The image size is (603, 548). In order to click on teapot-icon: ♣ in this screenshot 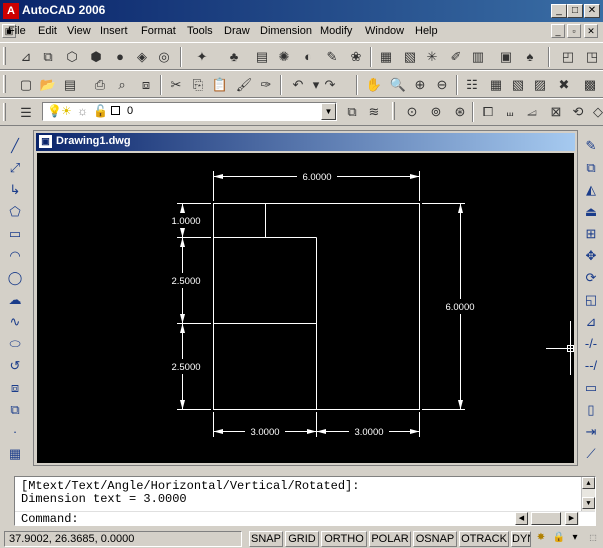, I will do `click(234, 57)`.